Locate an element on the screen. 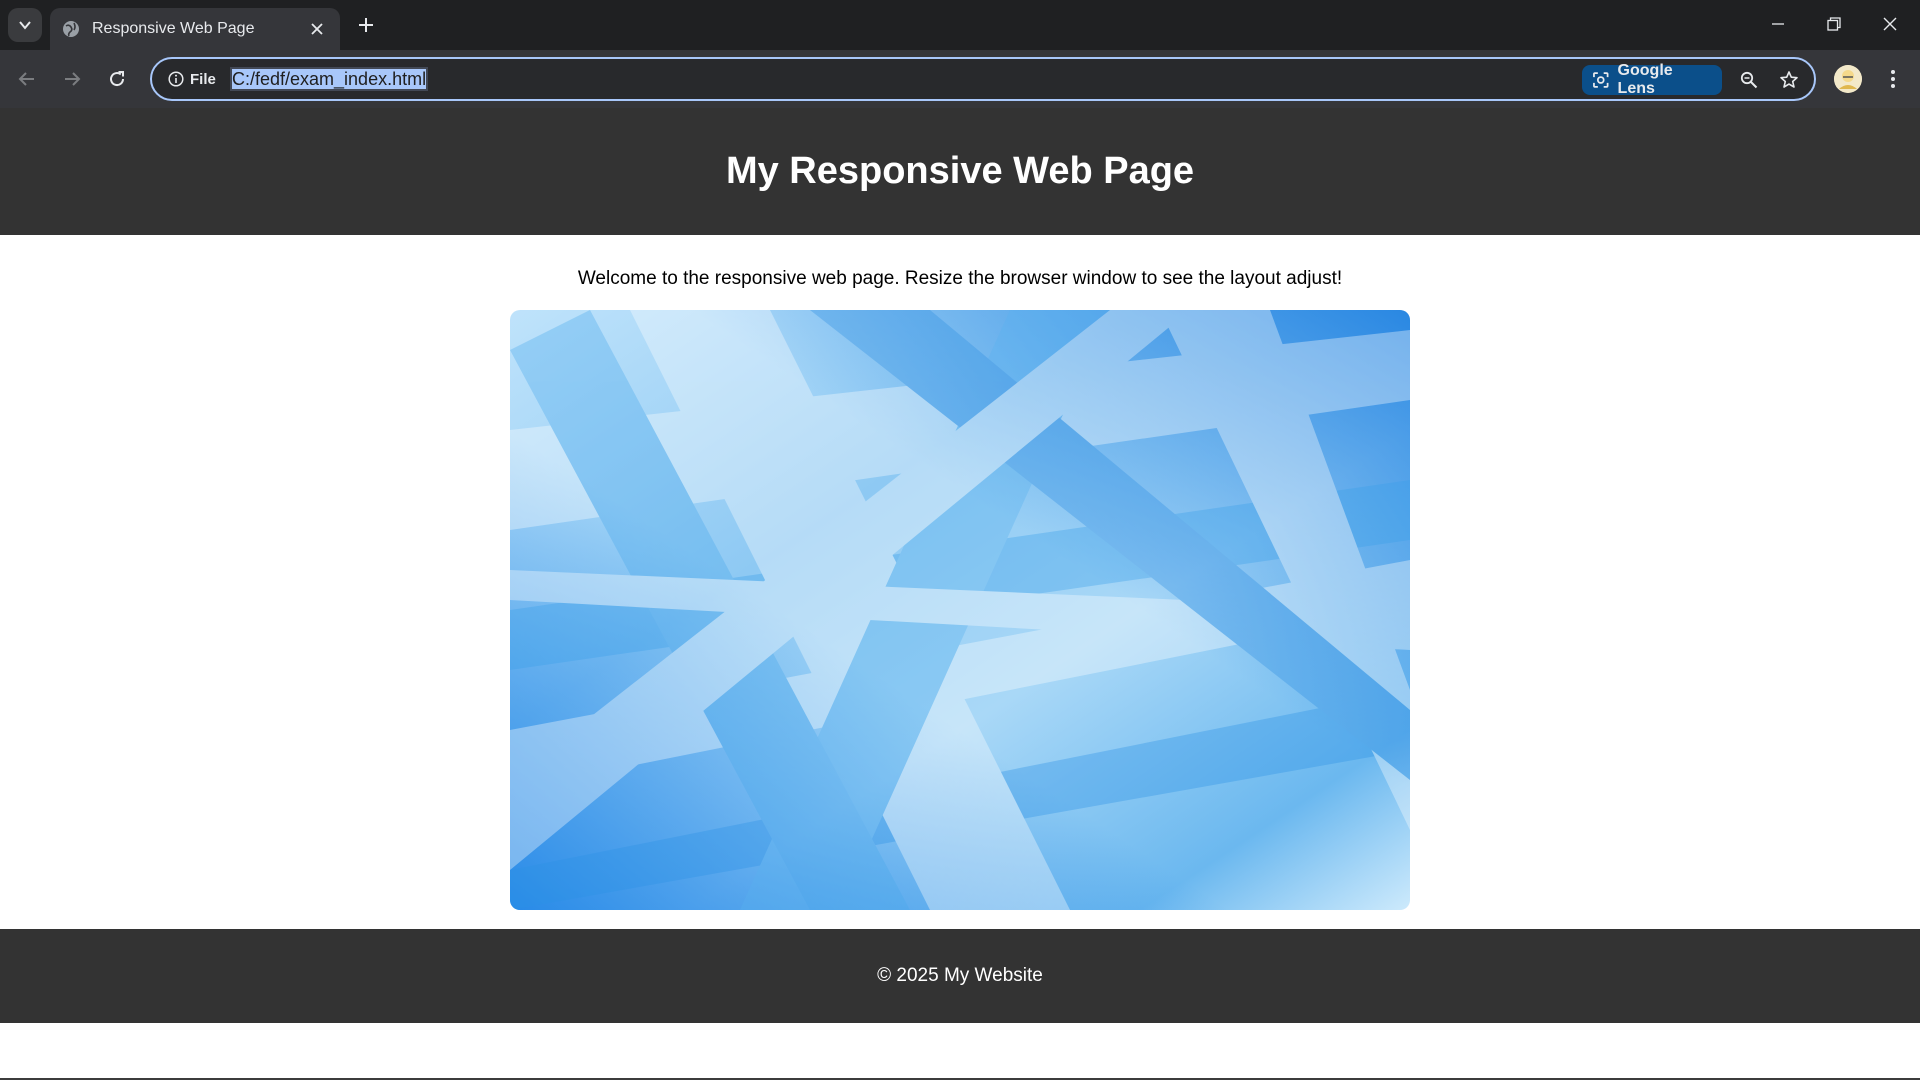 This screenshot has height=1080, width=1920. bookmark-button is located at coordinates (1789, 80).